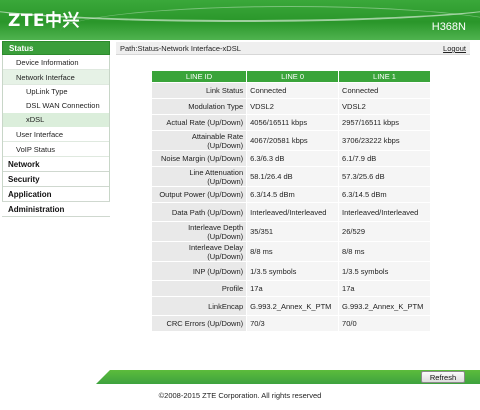 This screenshot has height=410, width=480. Describe the element at coordinates (199, 106) in the screenshot. I see `row-label: Modulation Type` at that location.